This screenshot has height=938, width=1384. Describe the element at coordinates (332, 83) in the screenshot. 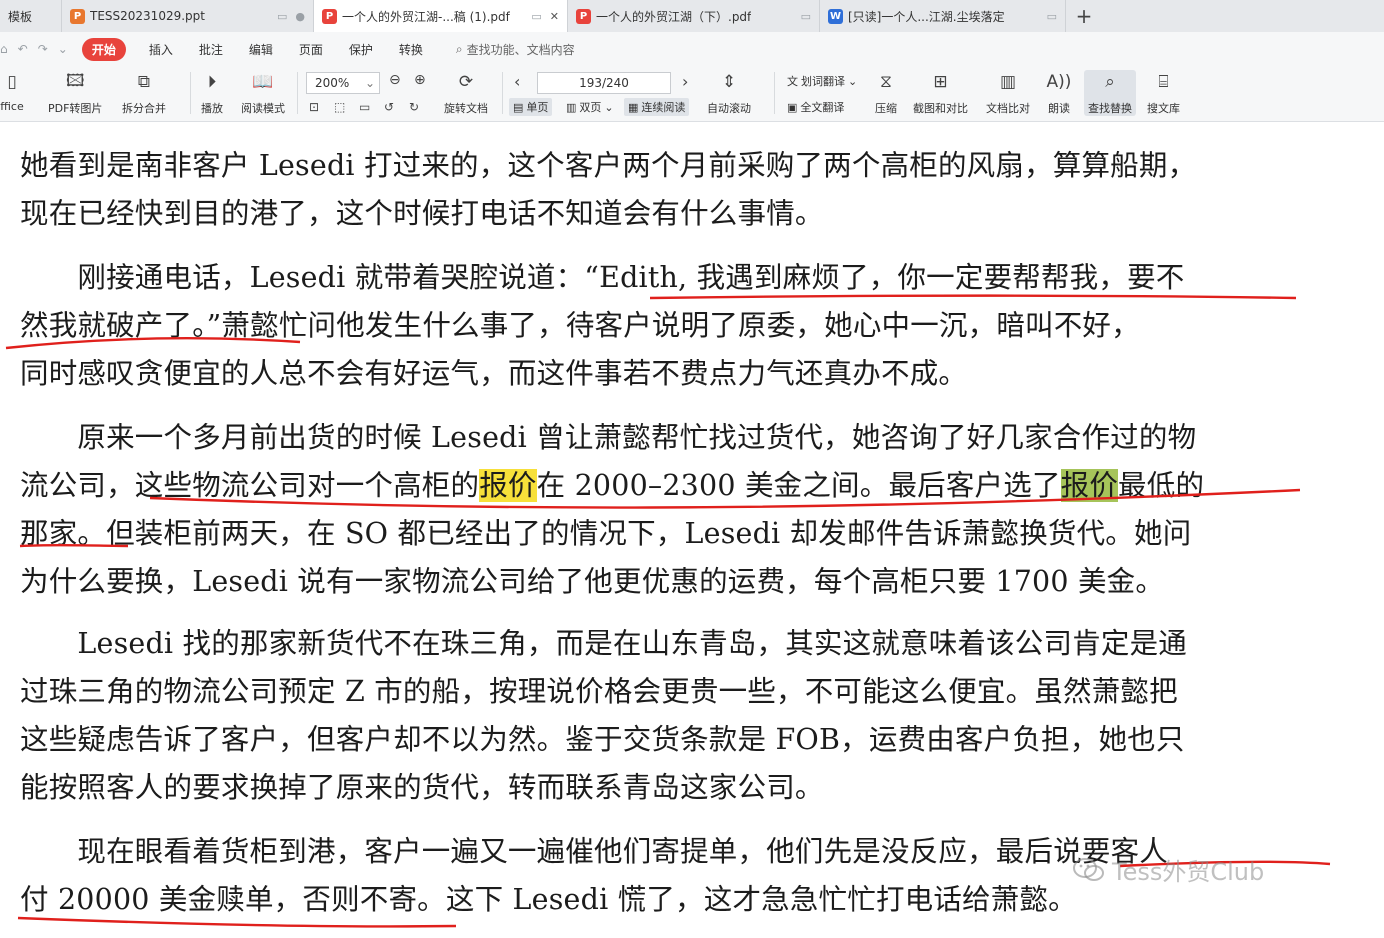

I see `zoom-value: 200%` at that location.